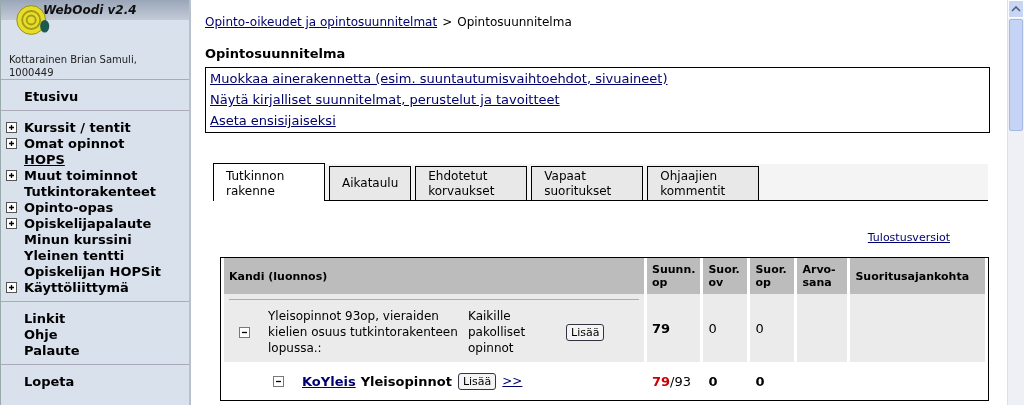 The width and height of the screenshot is (1024, 405). Describe the element at coordinates (321, 22) in the screenshot. I see `breadcrumb-link: Opinto-oikeudet ja opintosuunnitelmat` at that location.